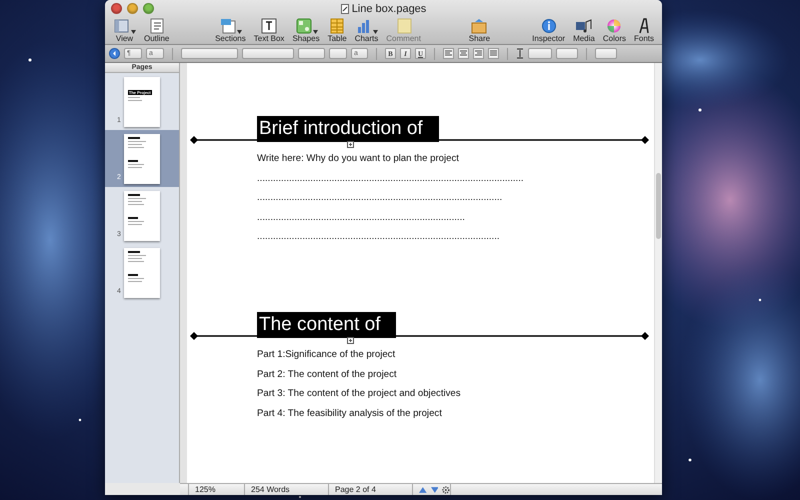 The height and width of the screenshot is (500, 800). Describe the element at coordinates (583, 26) in the screenshot. I see `media-icon` at that location.